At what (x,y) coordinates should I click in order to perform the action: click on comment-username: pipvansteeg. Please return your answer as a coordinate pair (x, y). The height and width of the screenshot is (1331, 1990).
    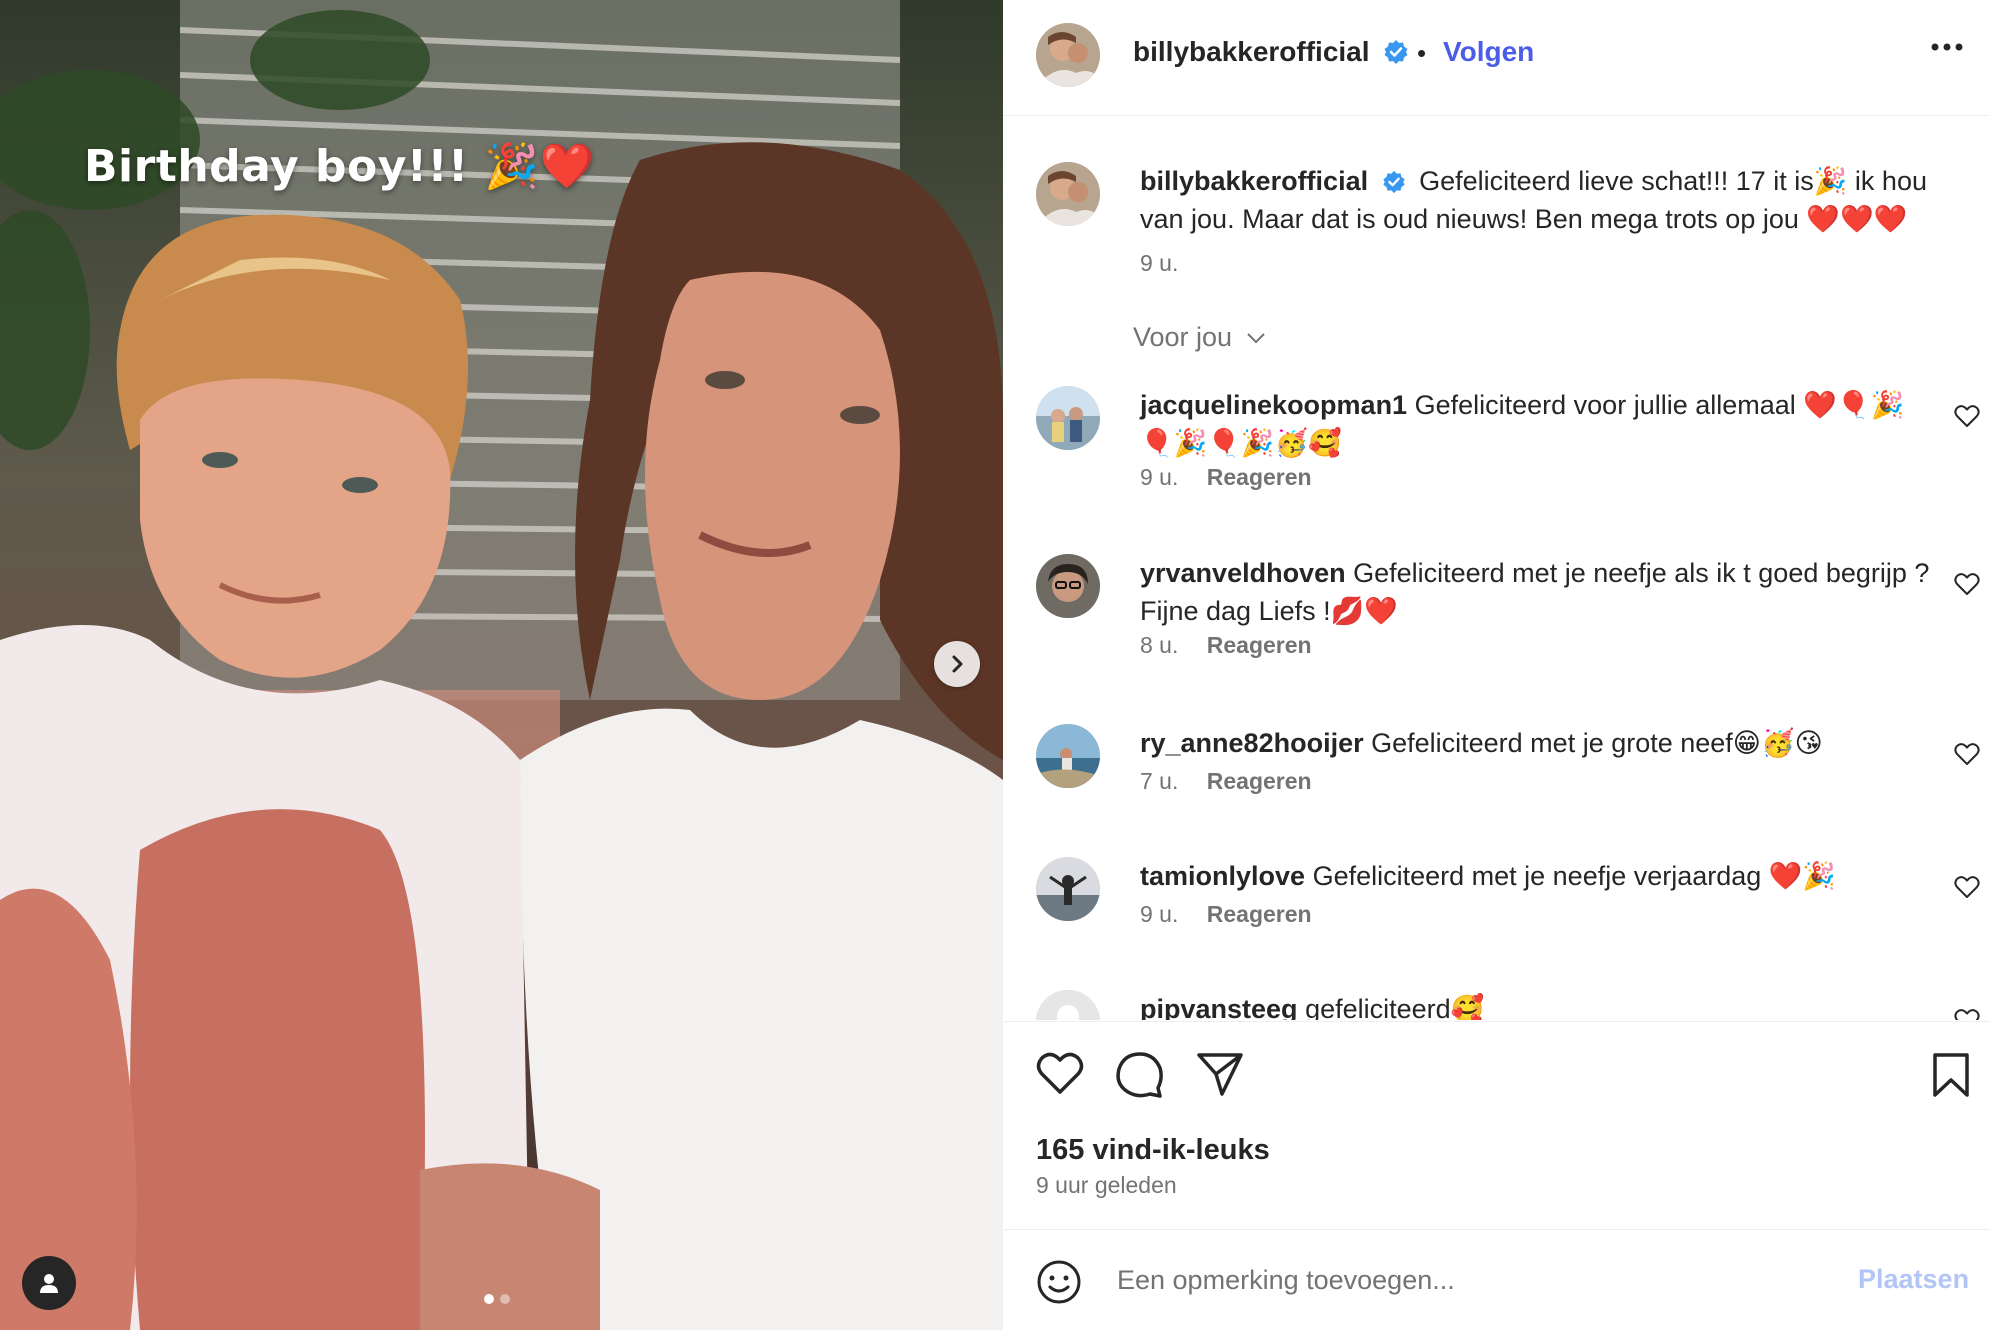
    Looking at the image, I should click on (1219, 1007).